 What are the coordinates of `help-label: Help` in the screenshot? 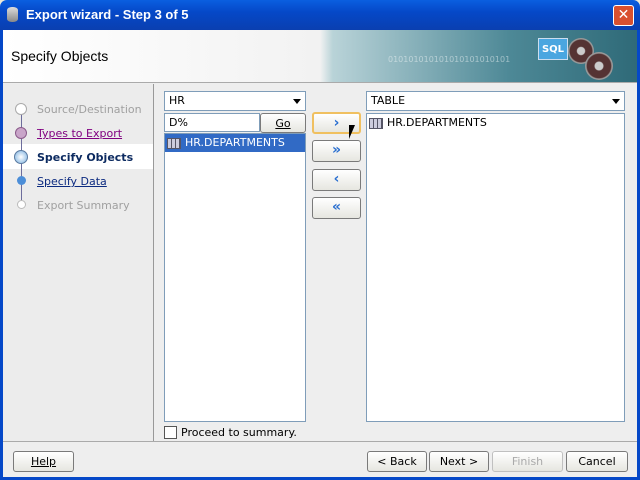 It's located at (43, 461).